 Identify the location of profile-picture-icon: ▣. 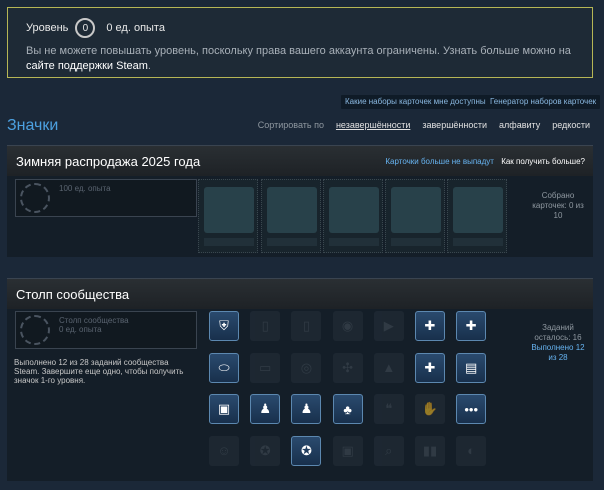
(224, 409).